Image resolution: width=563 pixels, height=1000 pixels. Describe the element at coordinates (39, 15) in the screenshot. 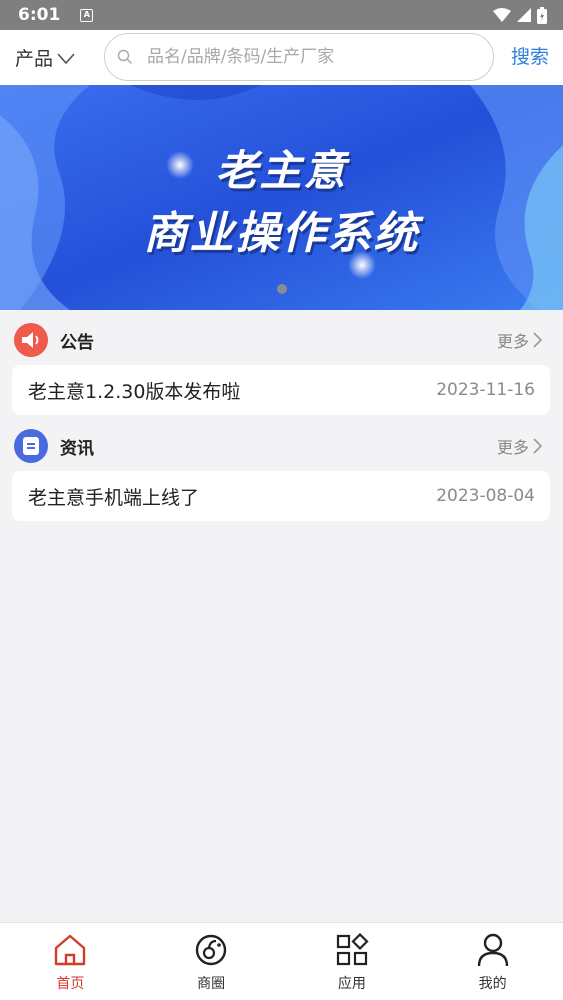

I see `status-time: 6:01` at that location.